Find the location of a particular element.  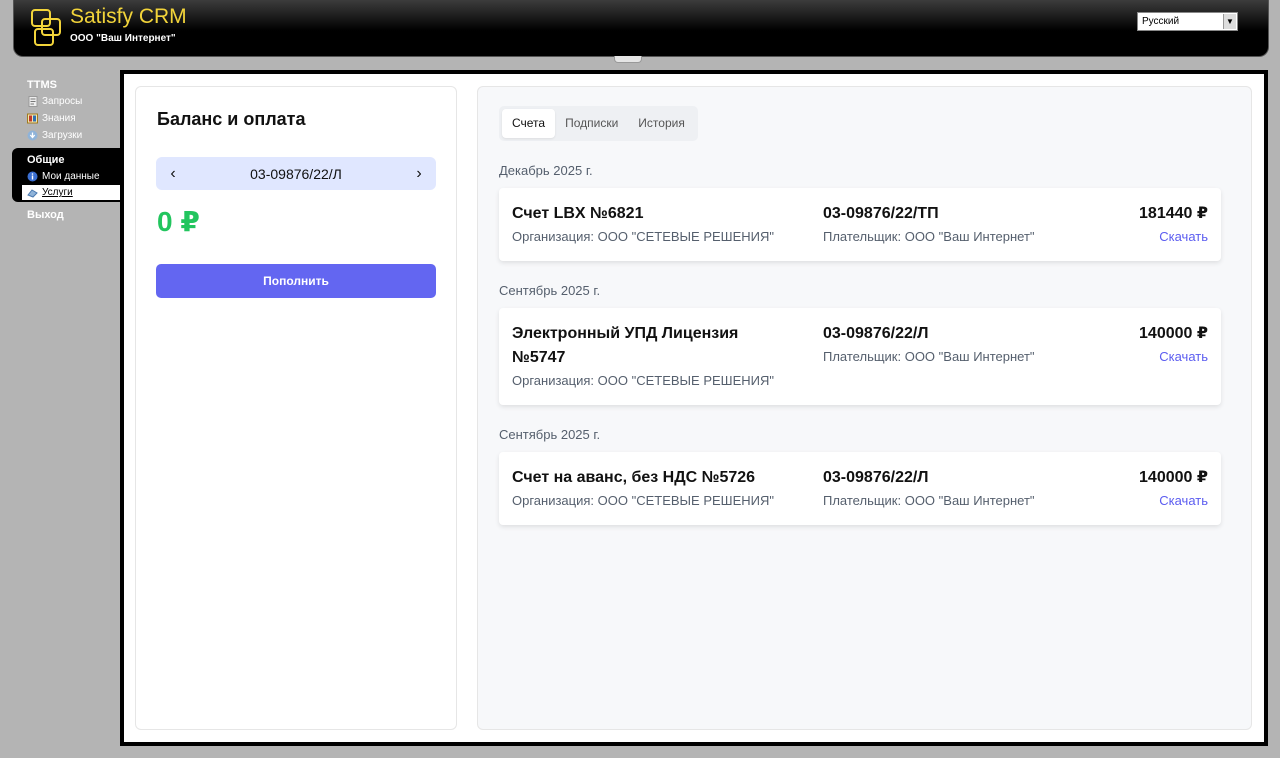

sidebar-item-downloads: Загрузки is located at coordinates (61, 135).